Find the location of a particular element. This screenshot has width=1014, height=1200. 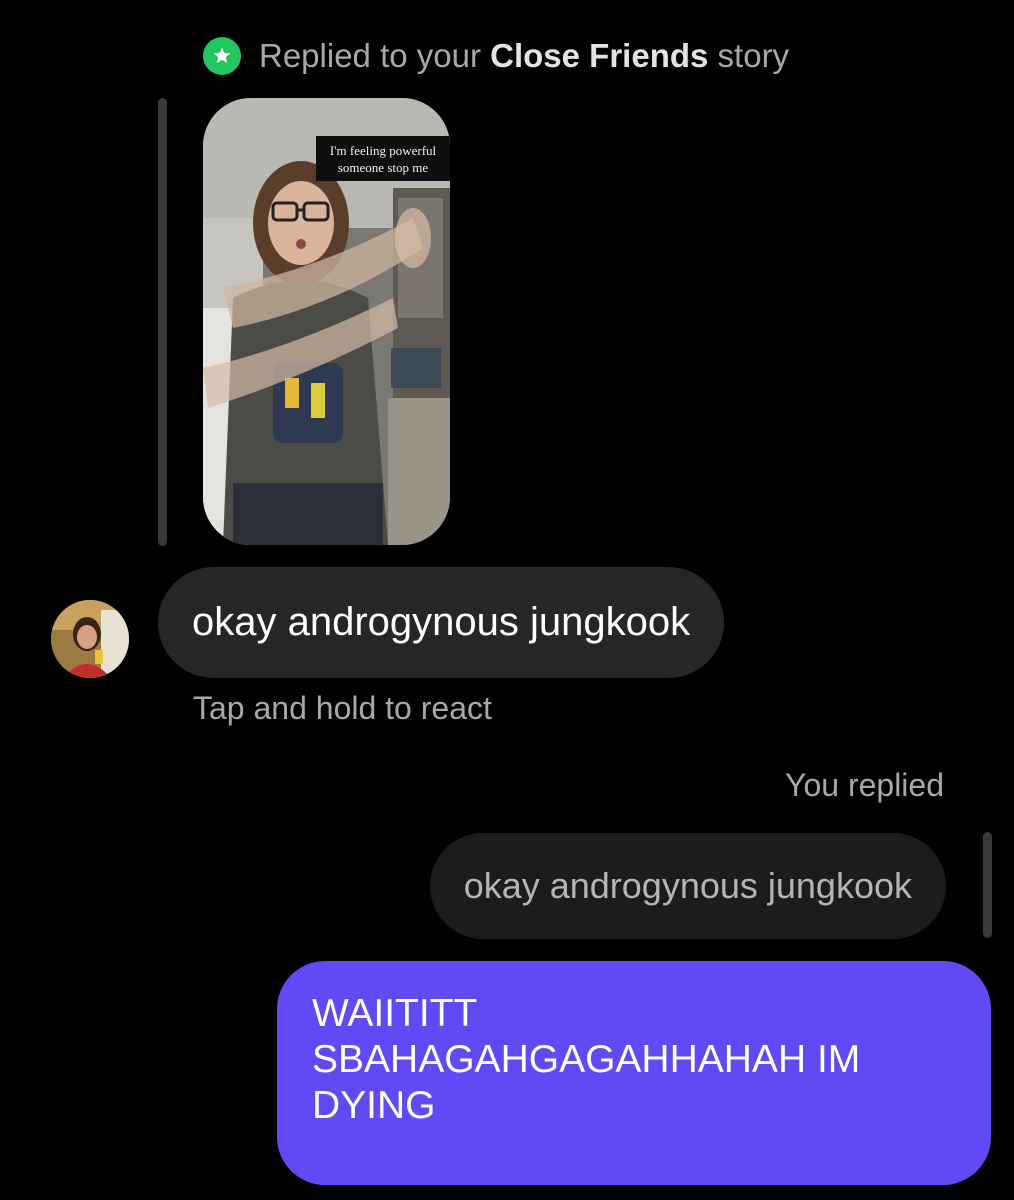

quoted-message-text: okay androgynous jungkook is located at coordinates (687, 885).